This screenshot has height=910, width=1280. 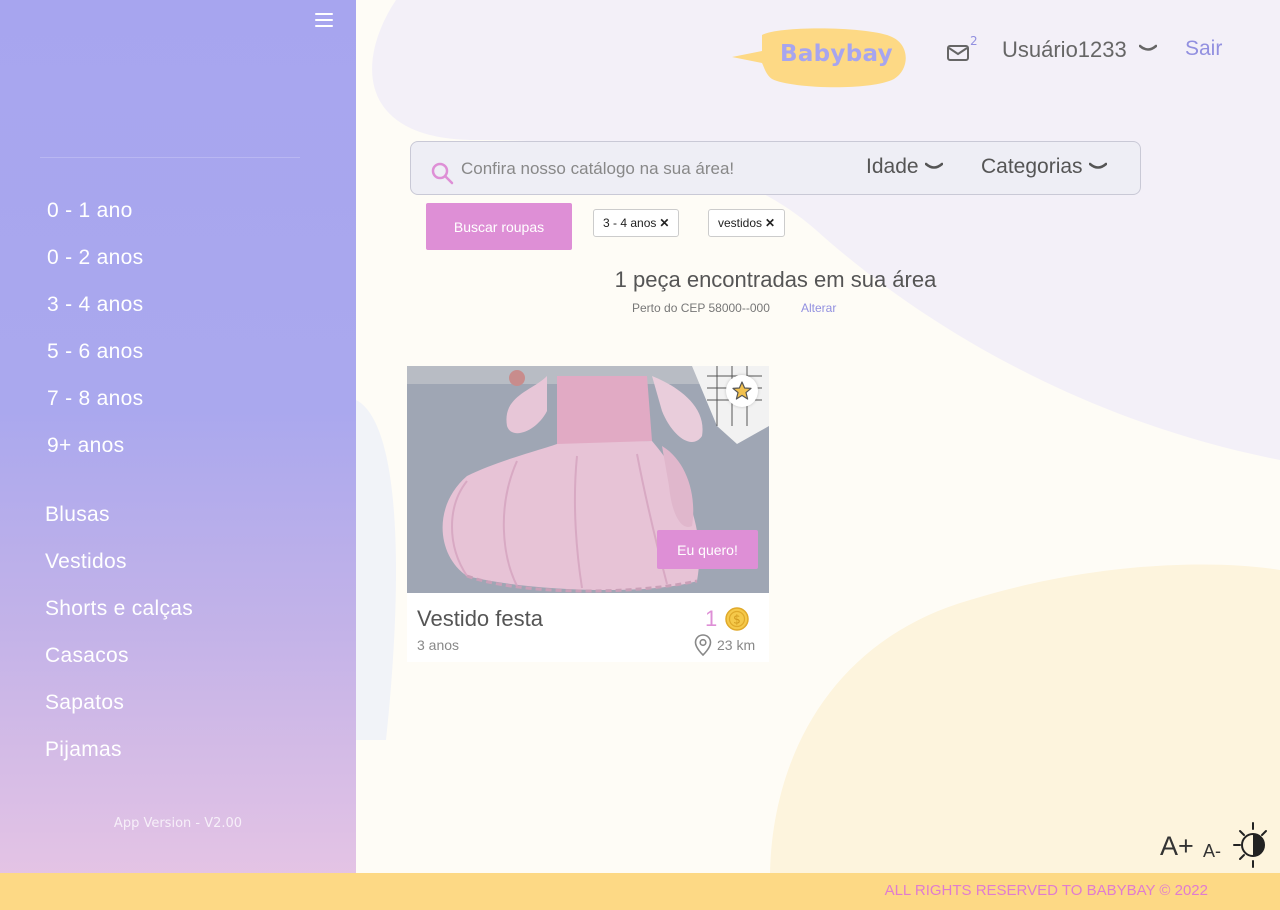 I want to click on product-price: 1, so click(x=711, y=618).